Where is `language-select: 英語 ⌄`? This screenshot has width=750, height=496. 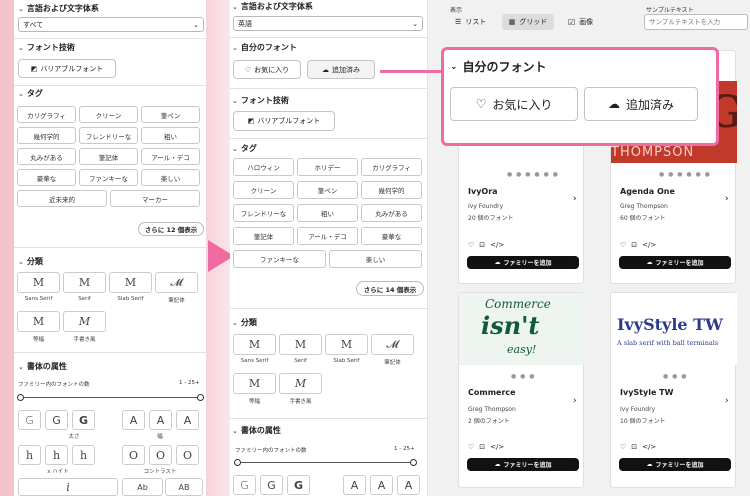 language-select: 英語 ⌄ is located at coordinates (328, 23).